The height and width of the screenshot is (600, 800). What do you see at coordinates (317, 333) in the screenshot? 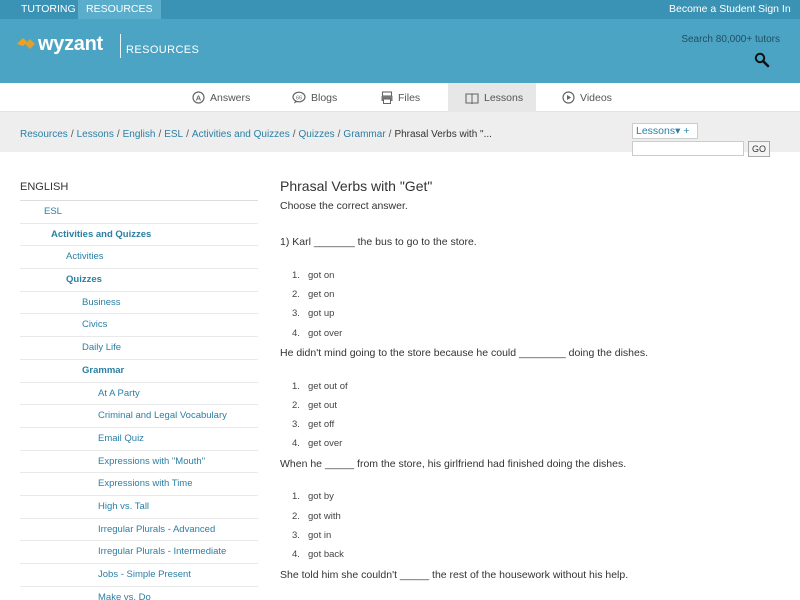
I see `answer-option: 4. got over` at bounding box center [317, 333].